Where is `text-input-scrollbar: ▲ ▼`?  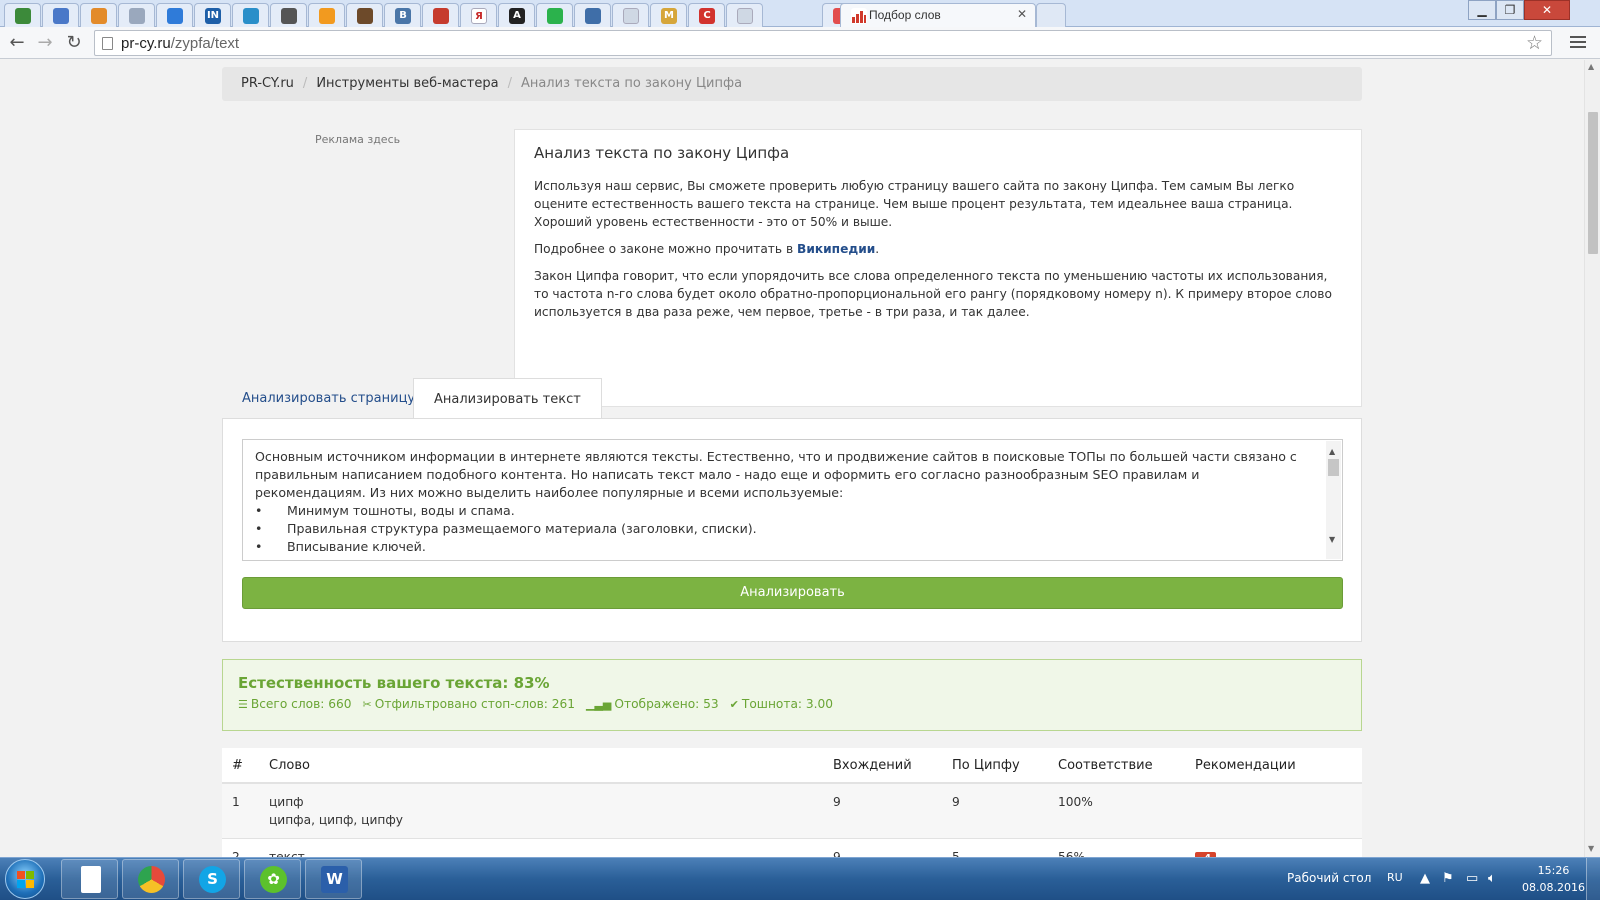
text-input-scrollbar: ▲ ▼ is located at coordinates (1333, 500).